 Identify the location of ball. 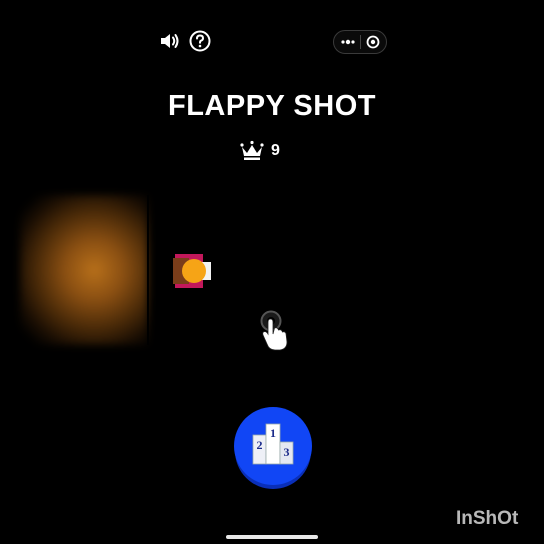
(194, 271).